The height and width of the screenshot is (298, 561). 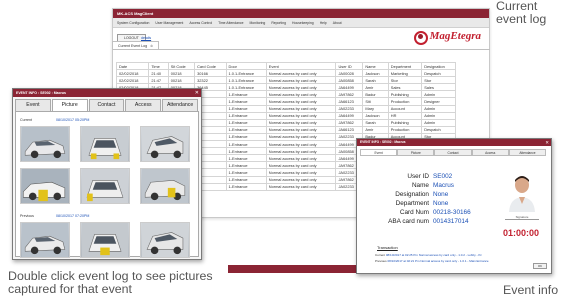 I want to click on menu-about: About, so click(x=337, y=23).